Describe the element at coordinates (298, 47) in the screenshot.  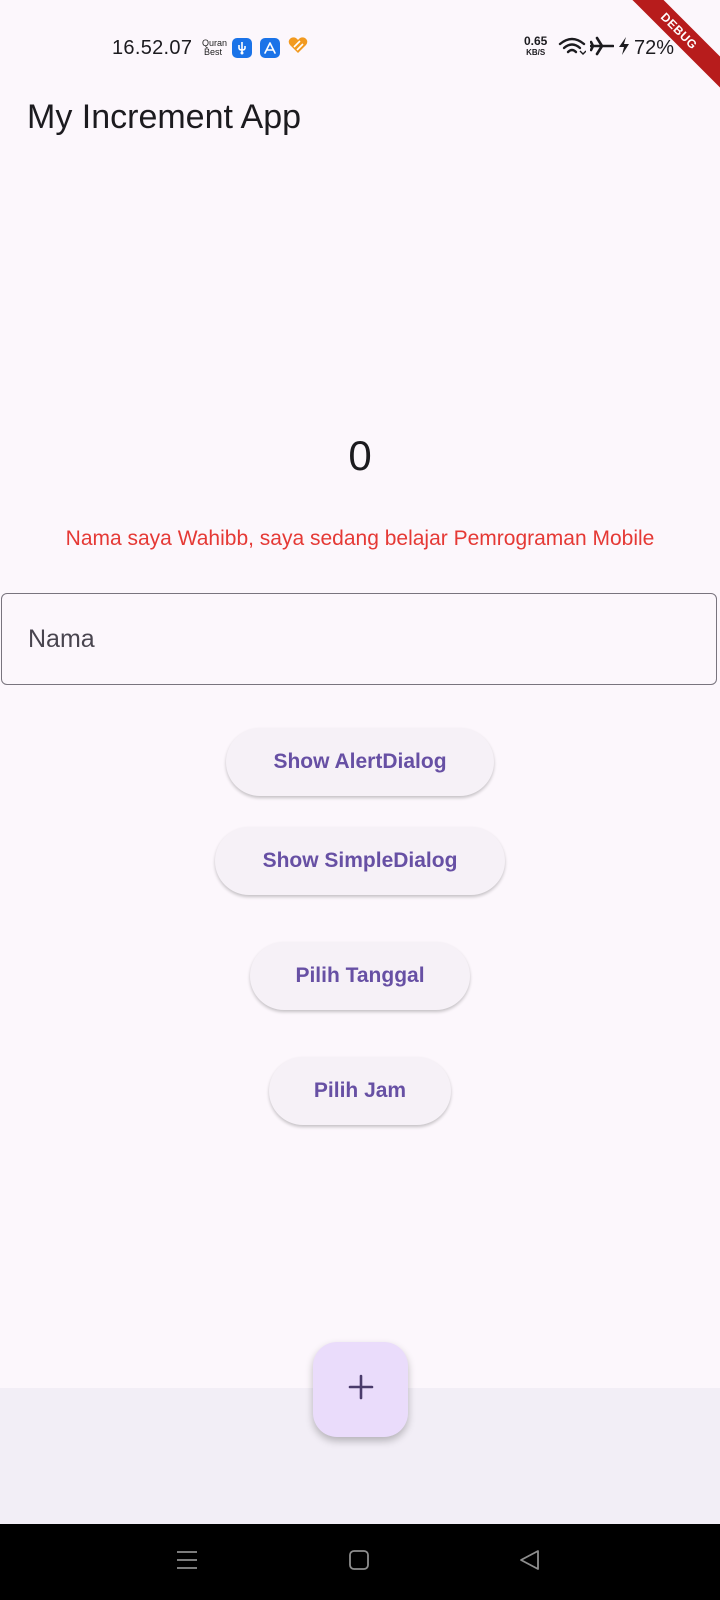
I see `heart-app-icon` at that location.